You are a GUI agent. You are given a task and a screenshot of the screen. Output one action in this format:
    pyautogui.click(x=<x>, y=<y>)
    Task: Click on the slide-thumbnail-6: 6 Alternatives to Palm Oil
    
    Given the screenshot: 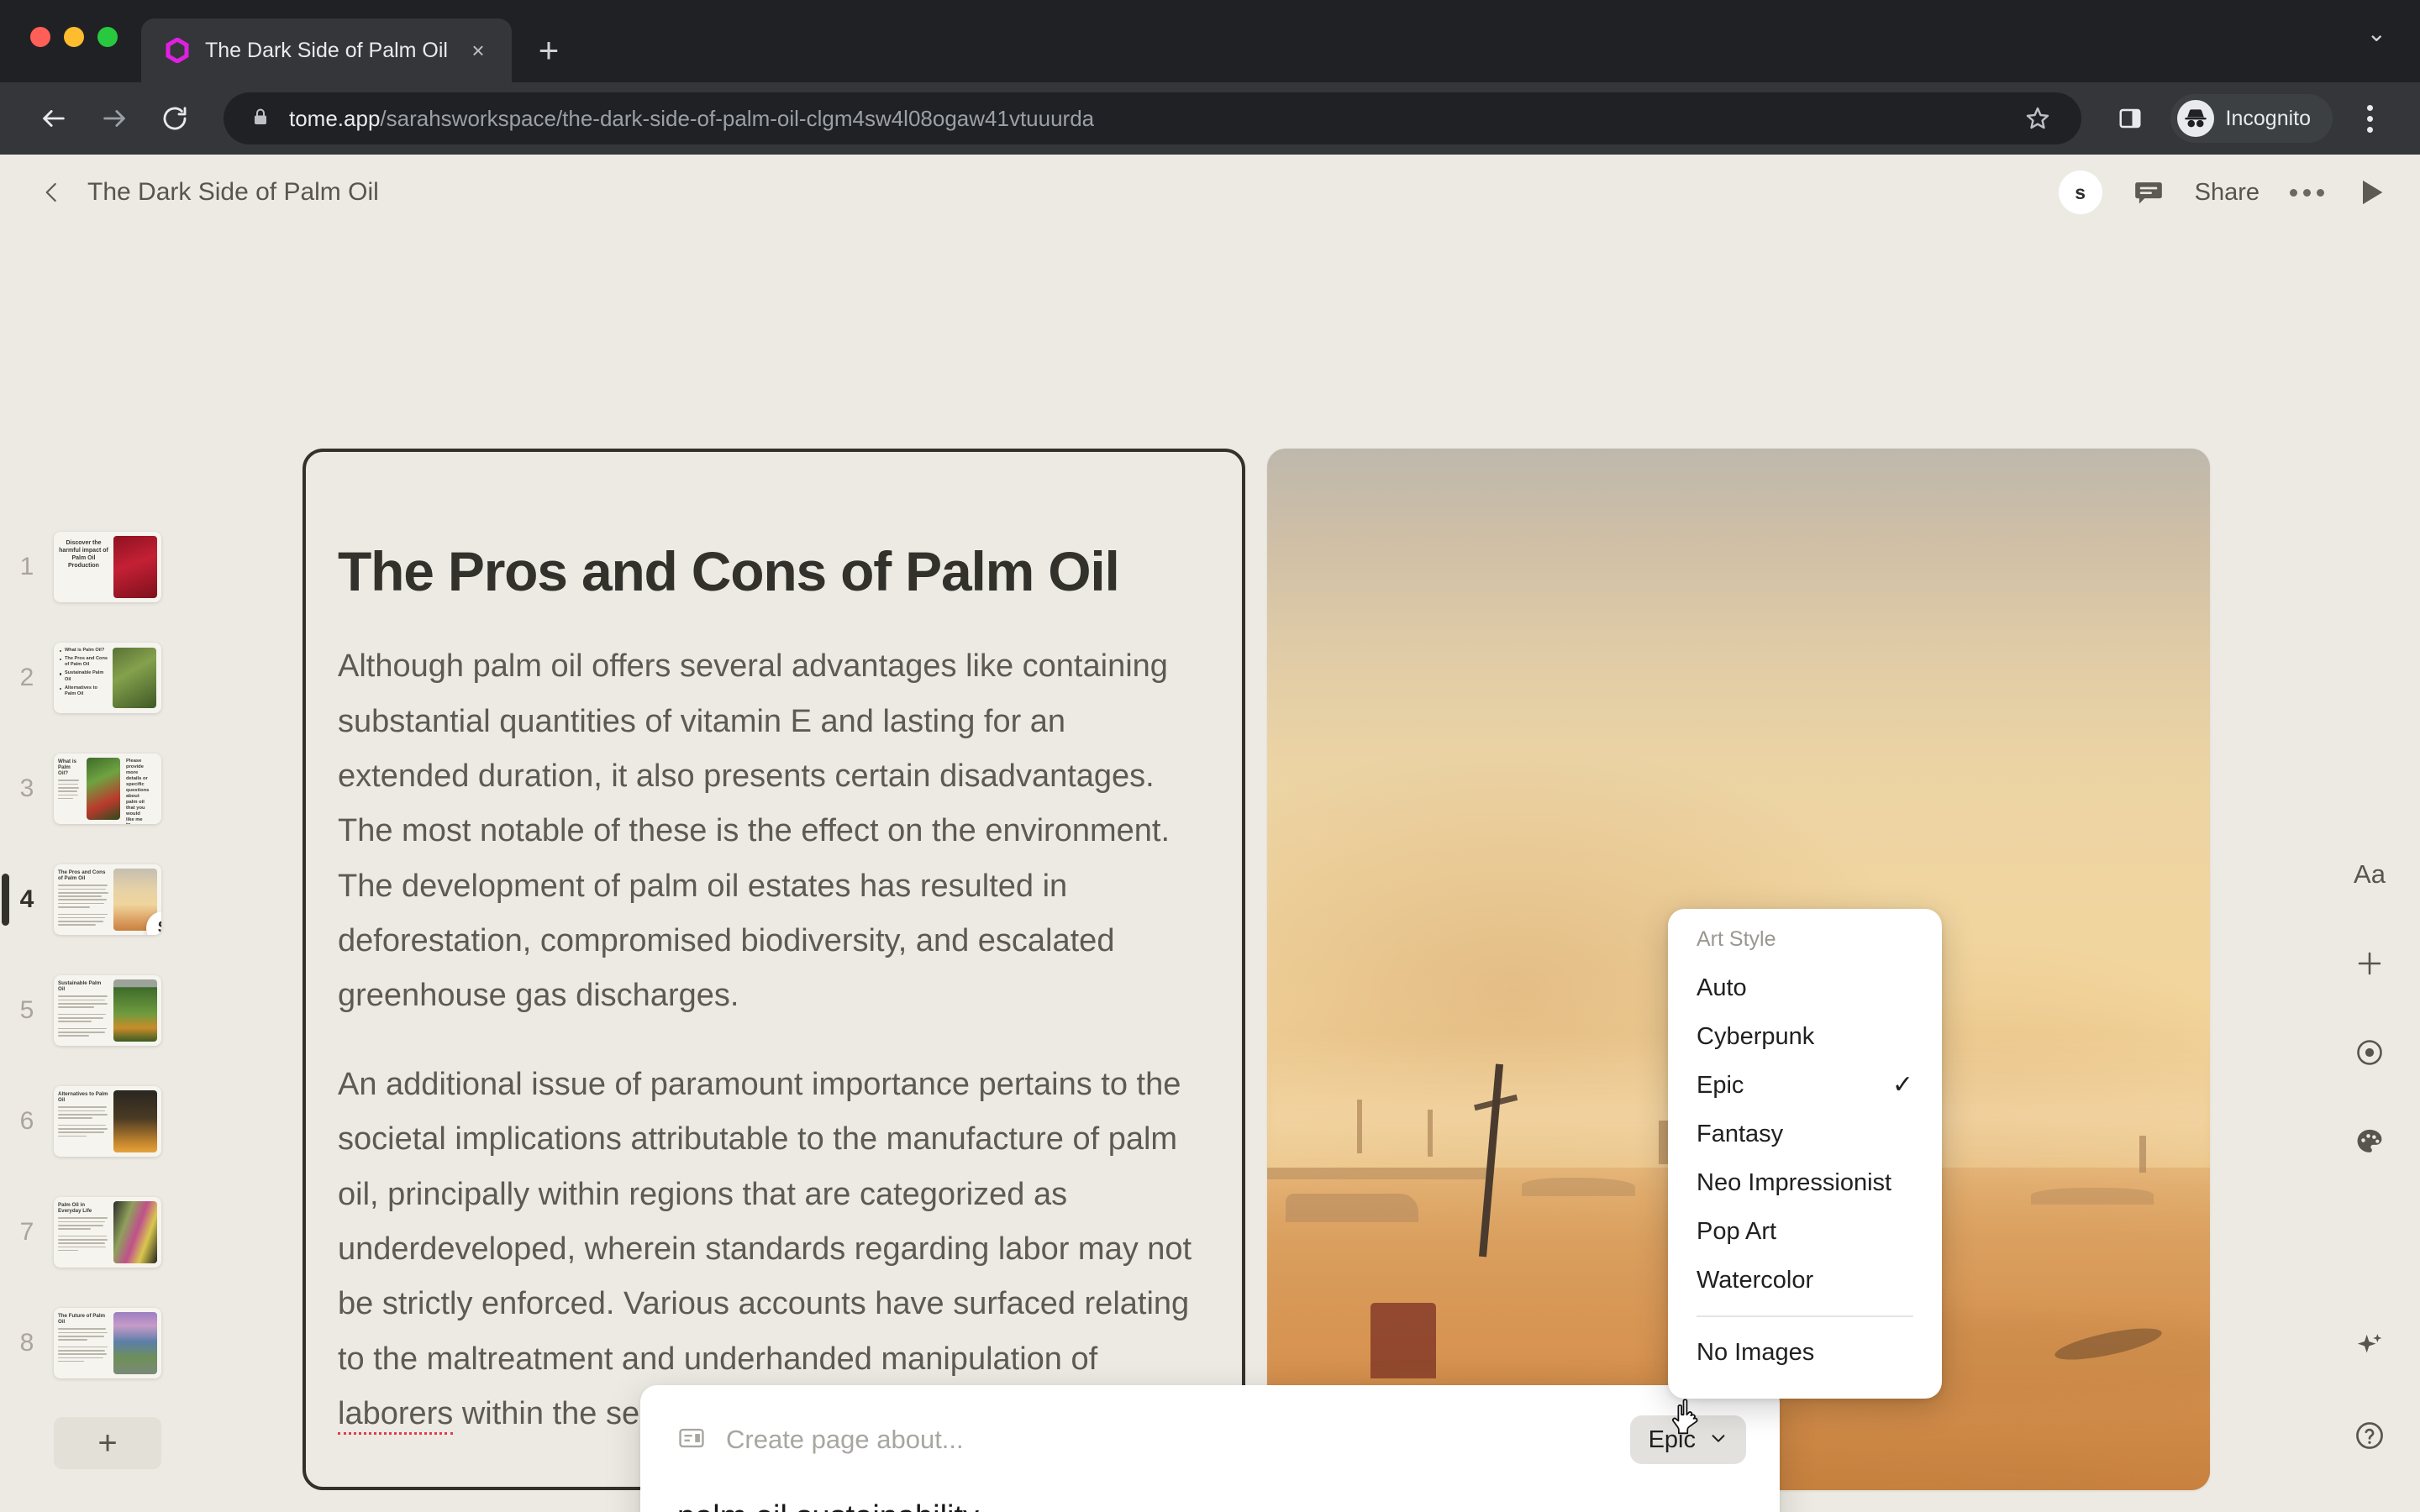 What is the action you would take?
    pyautogui.click(x=96, y=1121)
    